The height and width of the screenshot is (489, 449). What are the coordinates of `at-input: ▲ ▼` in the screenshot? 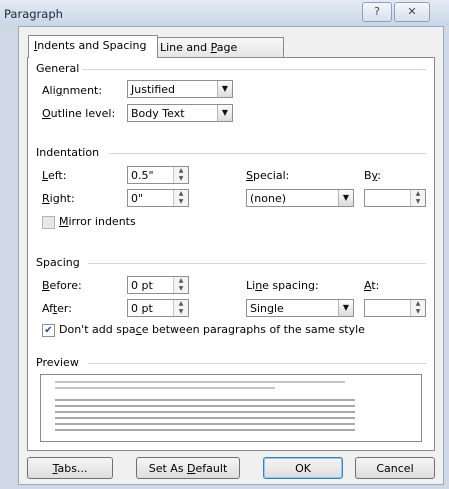 It's located at (395, 308).